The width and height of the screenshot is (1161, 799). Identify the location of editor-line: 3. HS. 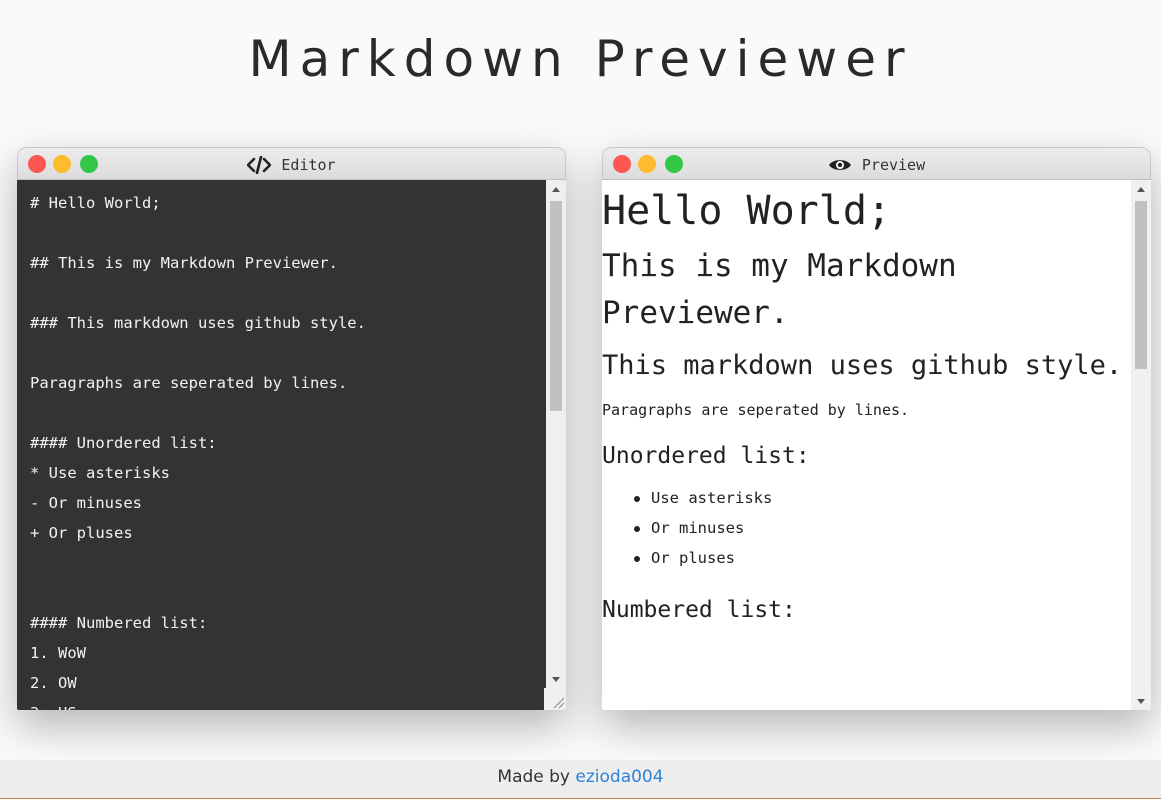
(287, 704).